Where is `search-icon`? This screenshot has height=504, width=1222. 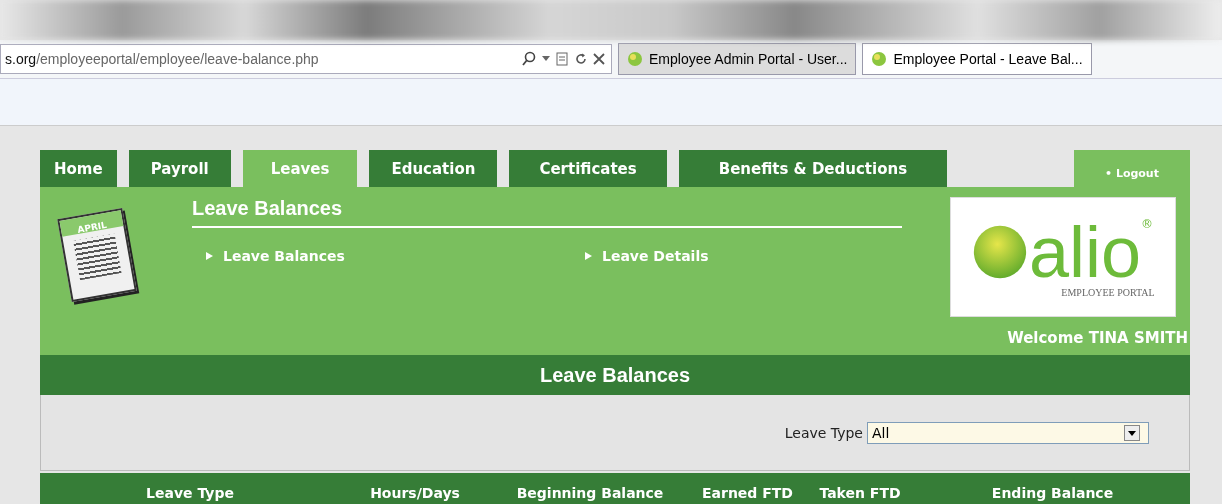
search-icon is located at coordinates (529, 59).